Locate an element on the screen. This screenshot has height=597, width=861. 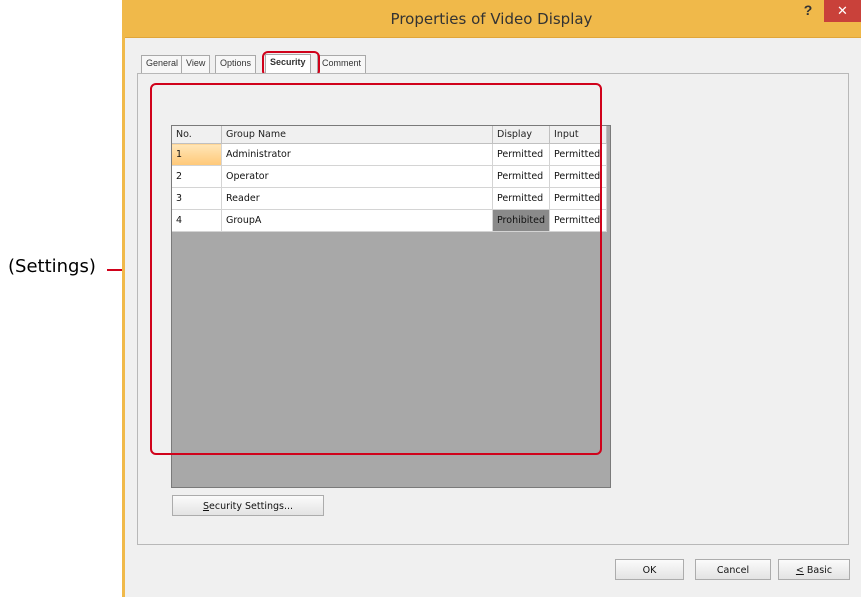
tab-options: Options is located at coordinates (236, 64).